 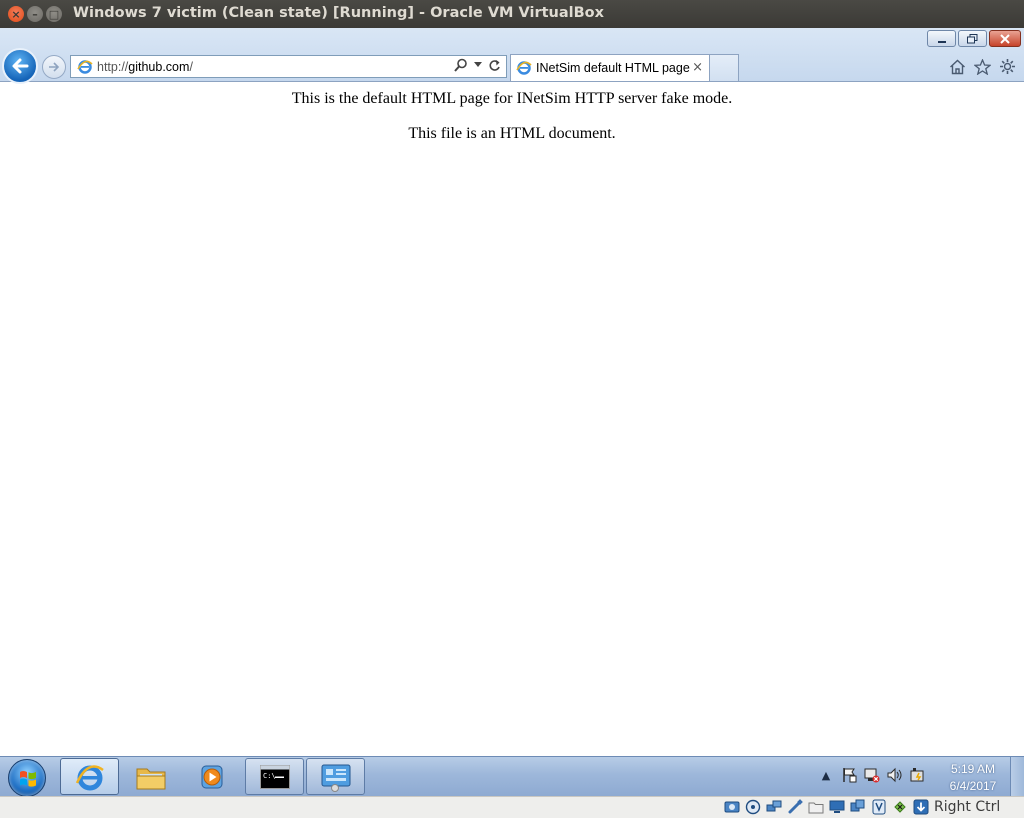 I want to click on network-disconnected-icon, so click(x=872, y=775).